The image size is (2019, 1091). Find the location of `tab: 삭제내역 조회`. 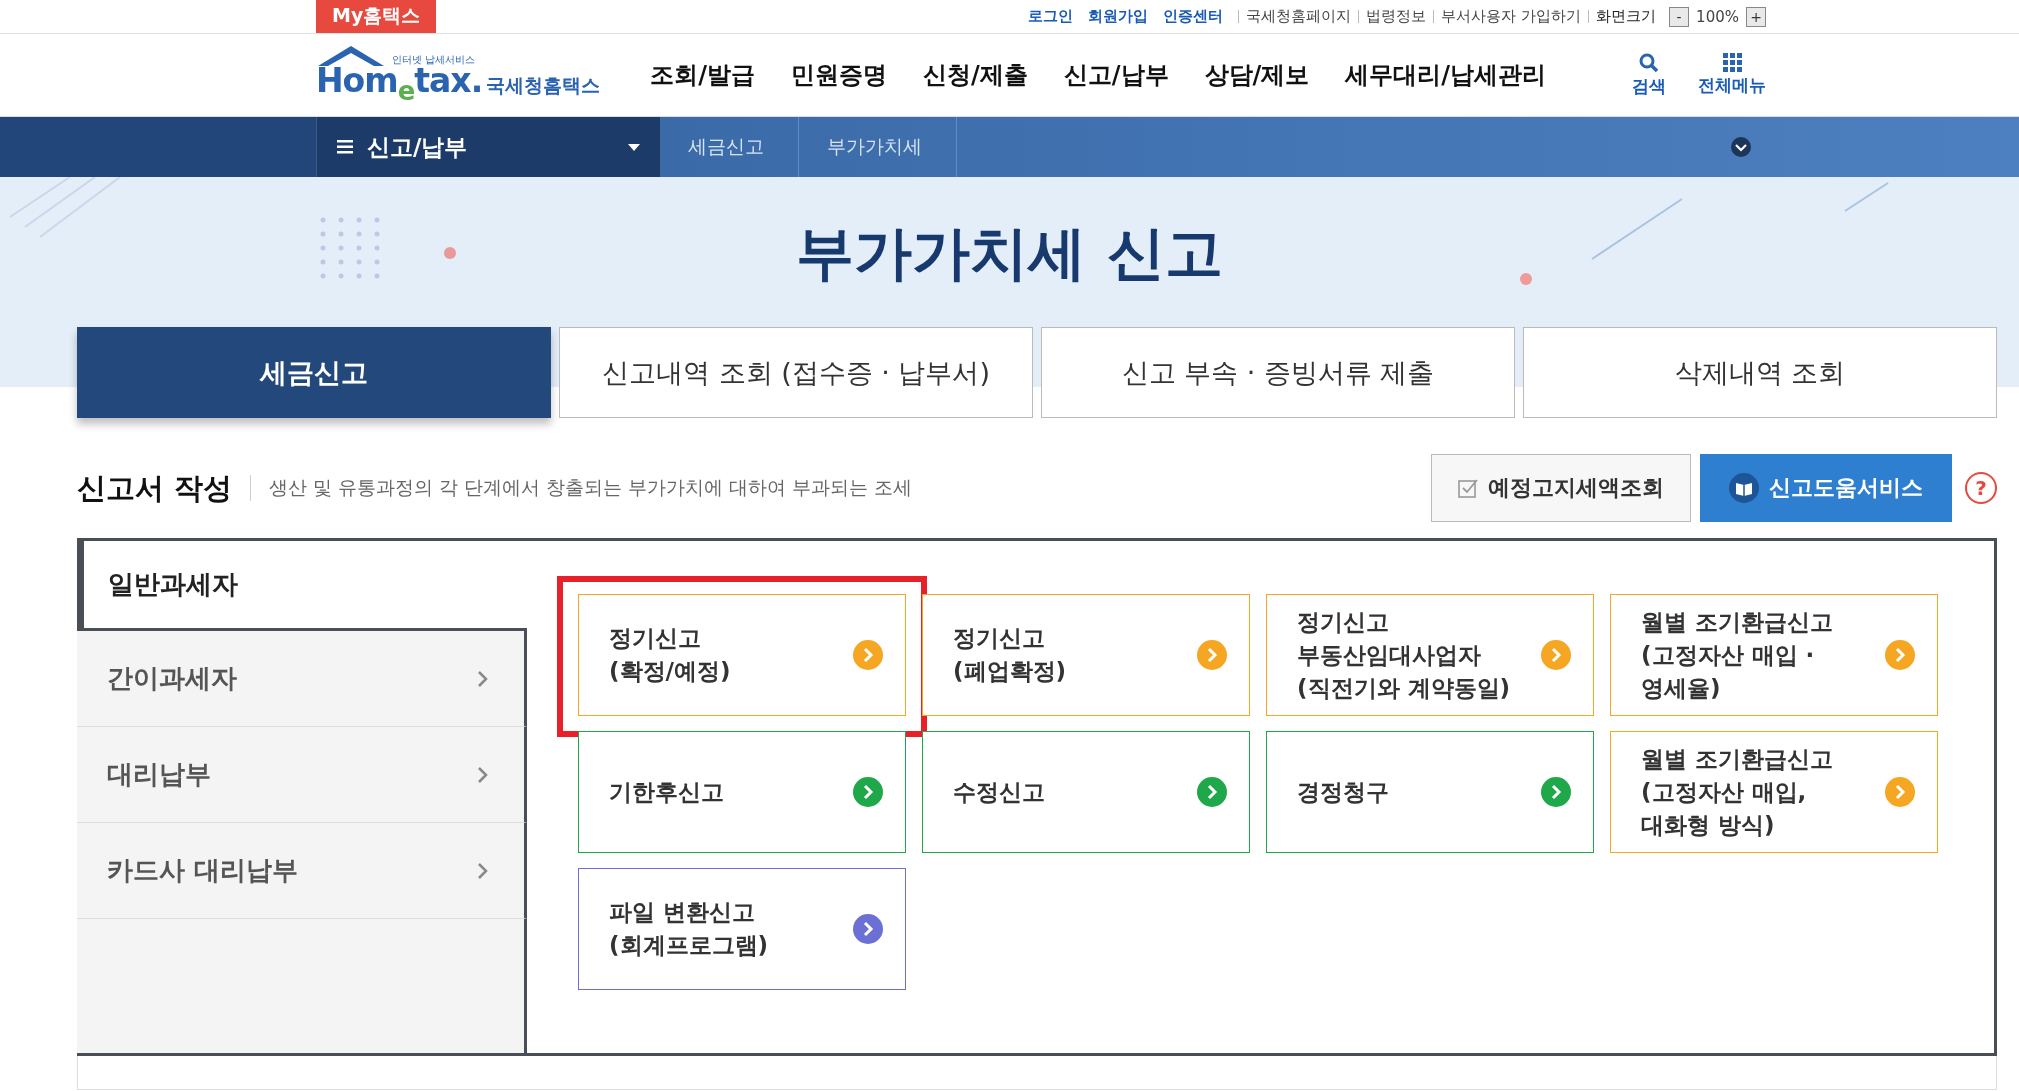

tab: 삭제내역 조회 is located at coordinates (1760, 372).